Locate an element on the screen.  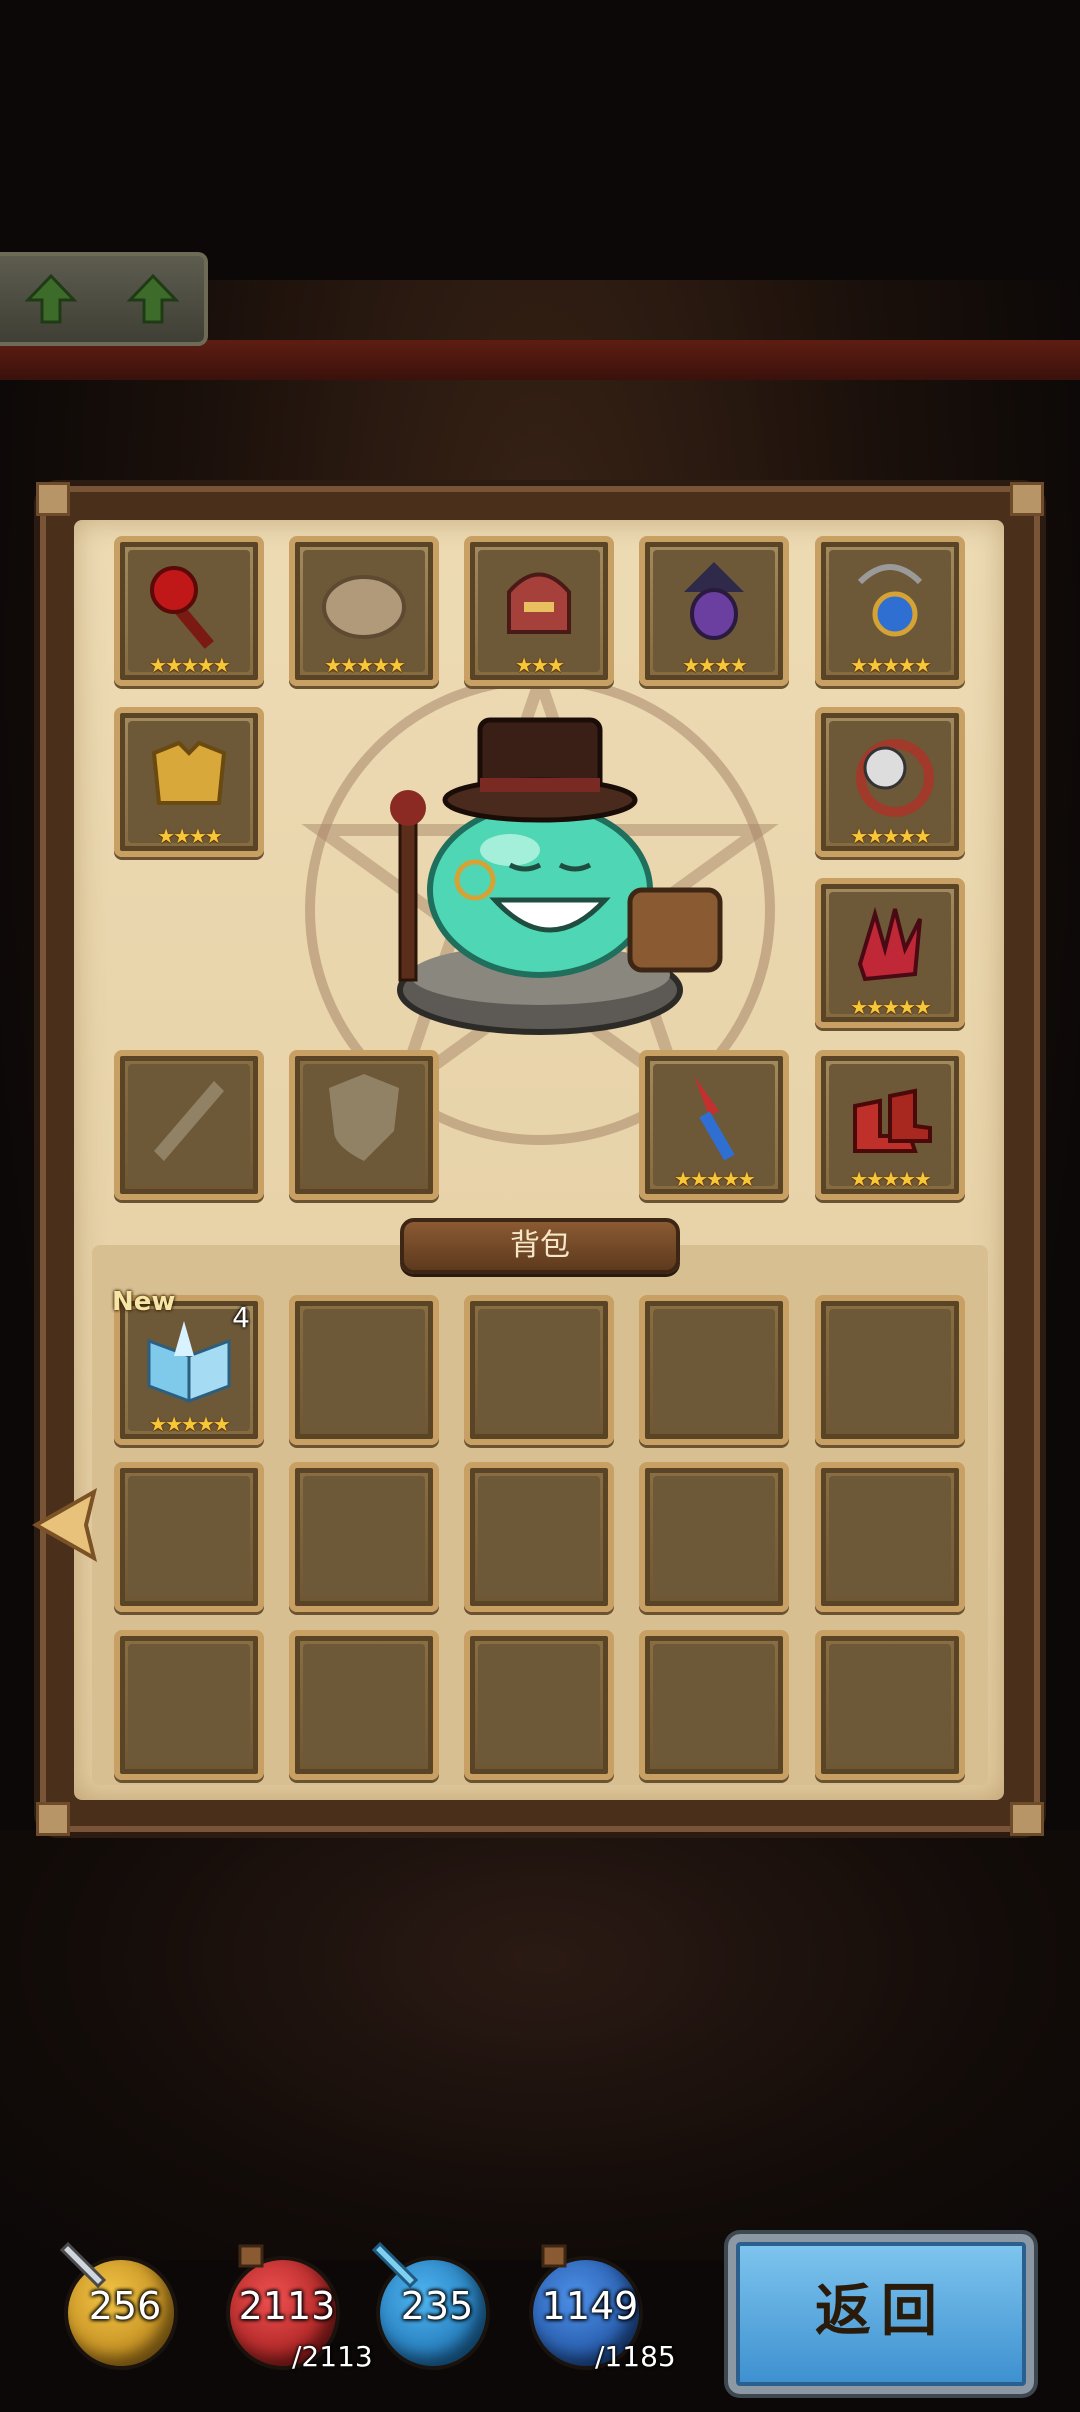
page-left-arrow-icon is located at coordinates (67, 1525).